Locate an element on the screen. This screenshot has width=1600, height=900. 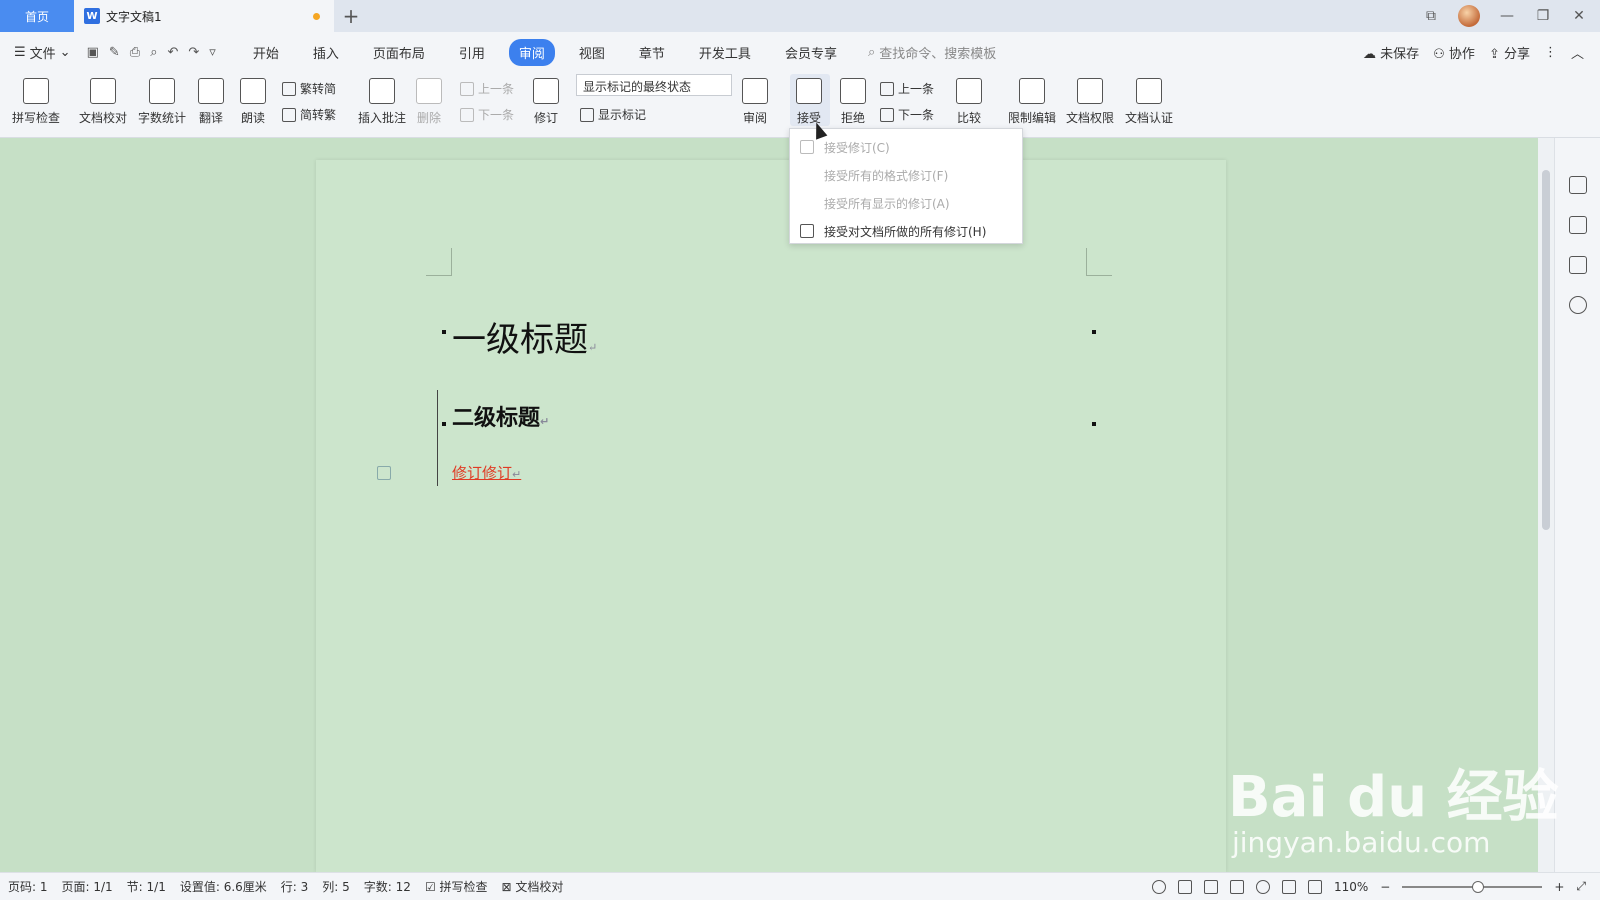
write-view-icon is located at coordinates (1288, 886).